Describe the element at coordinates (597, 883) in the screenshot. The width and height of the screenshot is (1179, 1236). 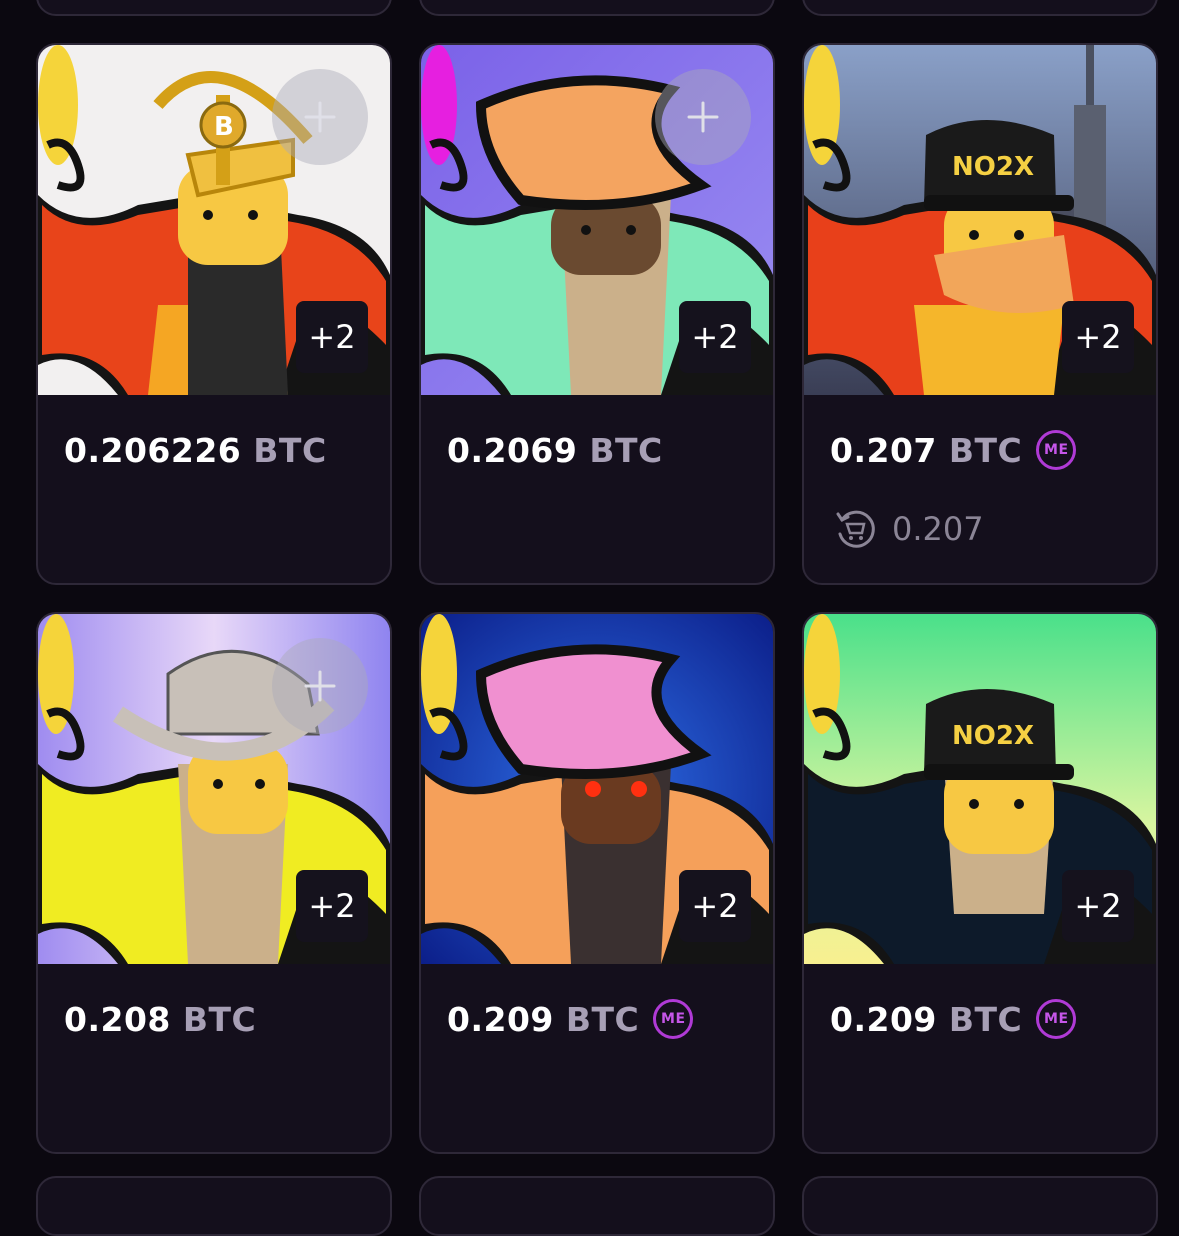
I see `nft-card: +2 0.209 BTC ME` at that location.